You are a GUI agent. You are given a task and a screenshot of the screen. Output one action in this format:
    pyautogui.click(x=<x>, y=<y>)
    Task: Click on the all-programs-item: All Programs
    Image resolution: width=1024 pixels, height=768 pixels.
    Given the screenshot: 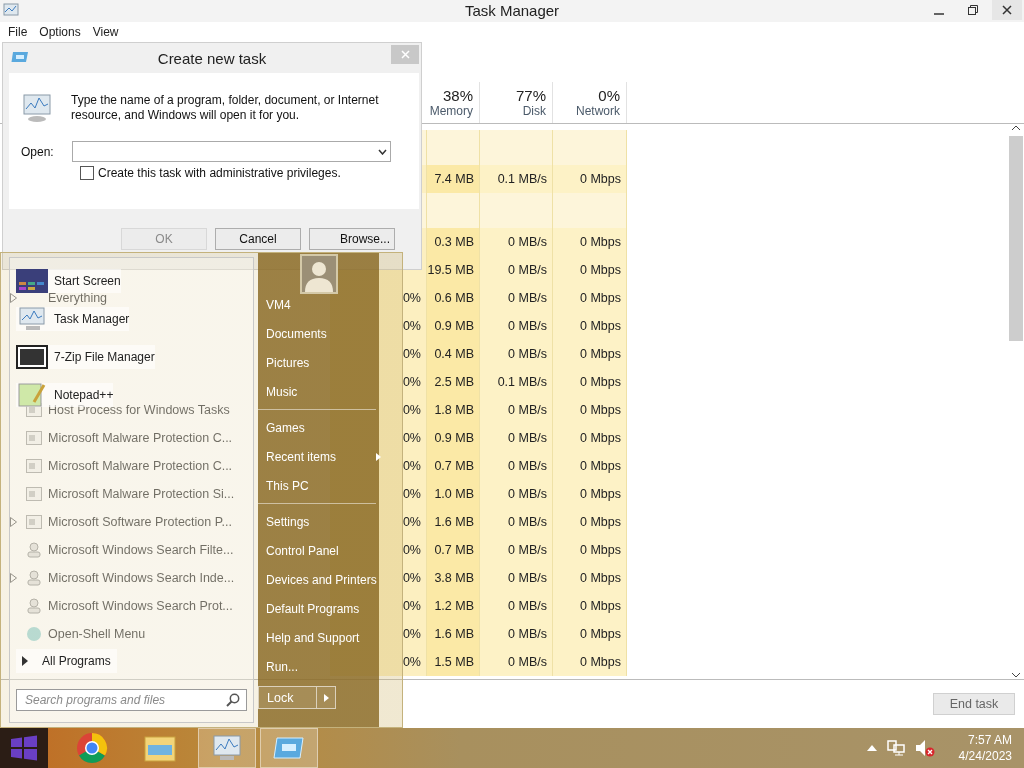 What is the action you would take?
    pyautogui.click(x=66, y=661)
    